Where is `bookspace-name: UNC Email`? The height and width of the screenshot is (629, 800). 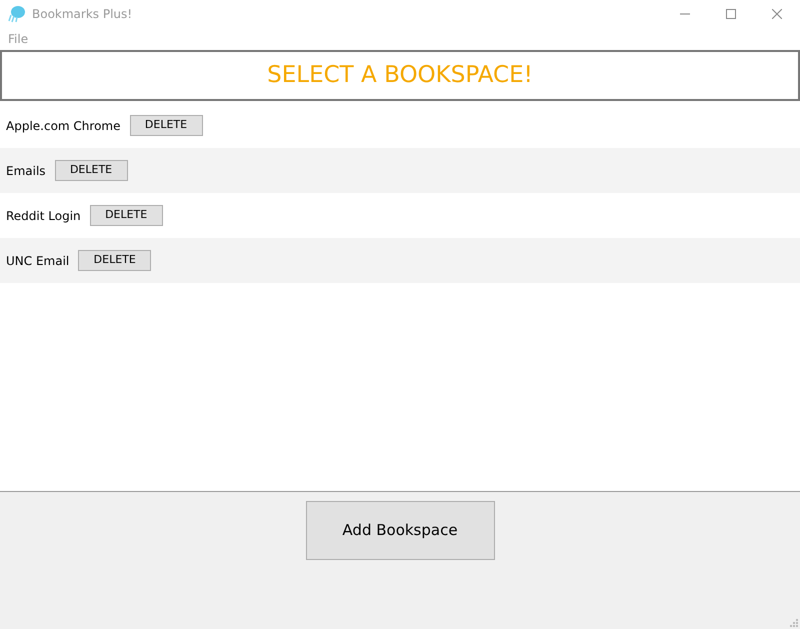 bookspace-name: UNC Email is located at coordinates (38, 261).